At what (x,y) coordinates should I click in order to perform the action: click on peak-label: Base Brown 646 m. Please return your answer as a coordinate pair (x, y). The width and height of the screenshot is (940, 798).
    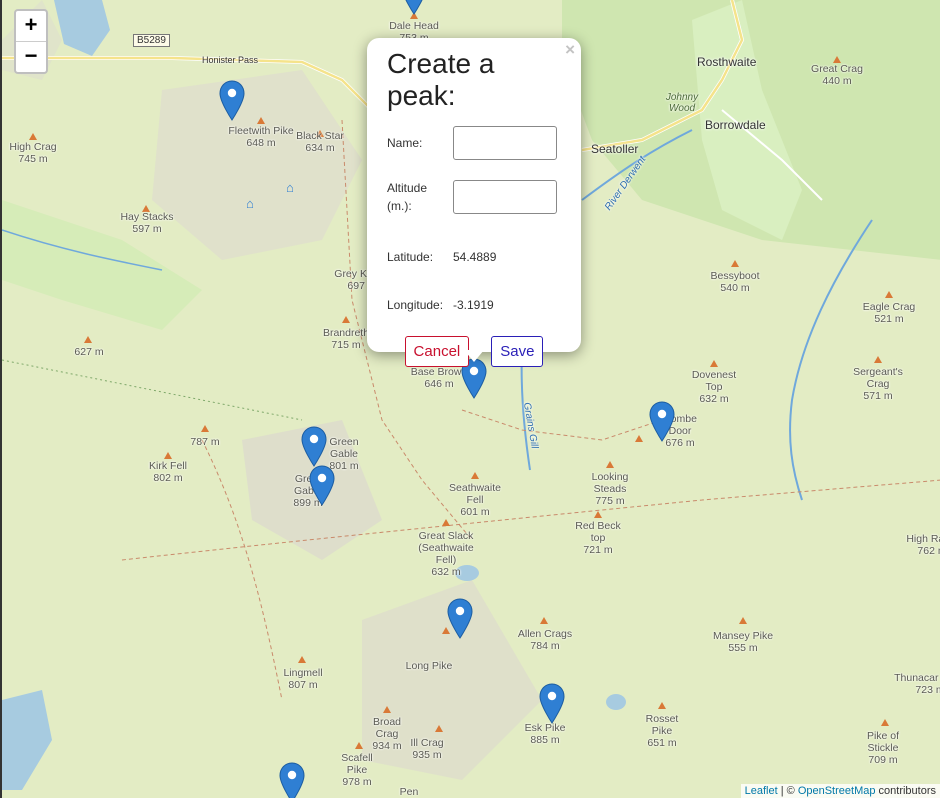
    Looking at the image, I should click on (439, 378).